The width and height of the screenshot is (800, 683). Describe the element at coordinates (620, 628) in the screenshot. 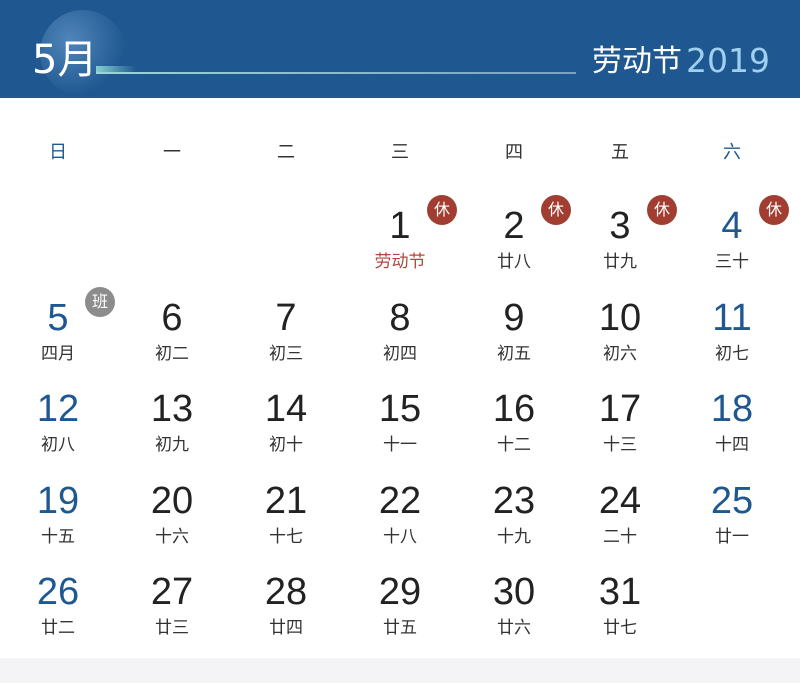

I see `lunar-date: 廿七` at that location.